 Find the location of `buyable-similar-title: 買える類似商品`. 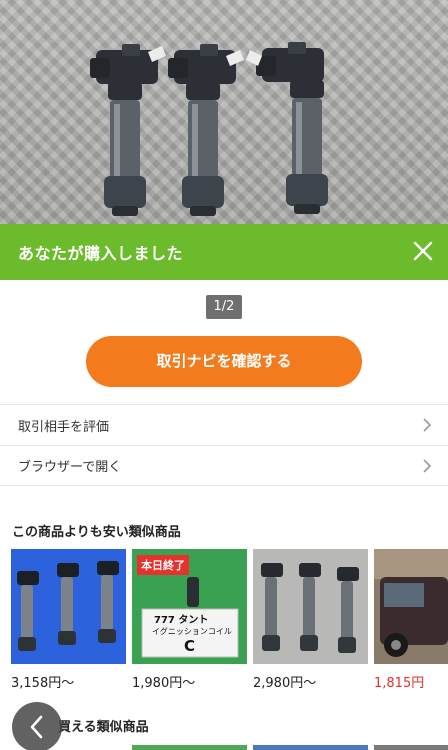

buyable-similar-title: 買える類似商品 is located at coordinates (103, 727).